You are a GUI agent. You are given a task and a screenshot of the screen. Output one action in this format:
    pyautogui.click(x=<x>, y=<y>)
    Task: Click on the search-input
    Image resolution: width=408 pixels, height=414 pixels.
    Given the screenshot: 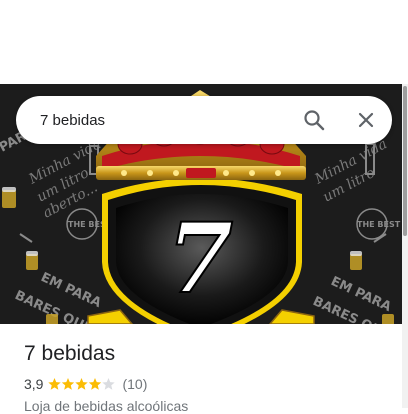 What is the action you would take?
    pyautogui.click(x=165, y=120)
    